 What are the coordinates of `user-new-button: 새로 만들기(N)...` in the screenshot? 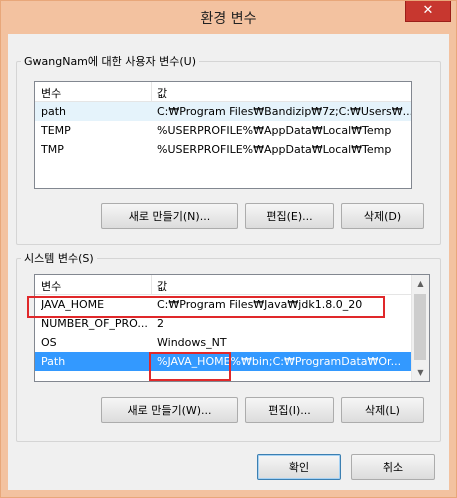 It's located at (169, 216).